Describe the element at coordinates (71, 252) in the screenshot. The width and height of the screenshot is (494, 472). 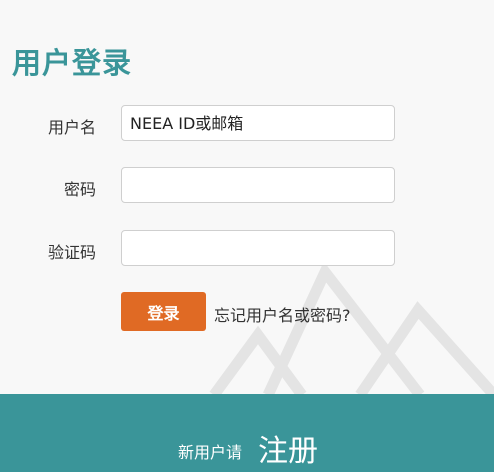
I see `captcha-label: 验证码` at that location.